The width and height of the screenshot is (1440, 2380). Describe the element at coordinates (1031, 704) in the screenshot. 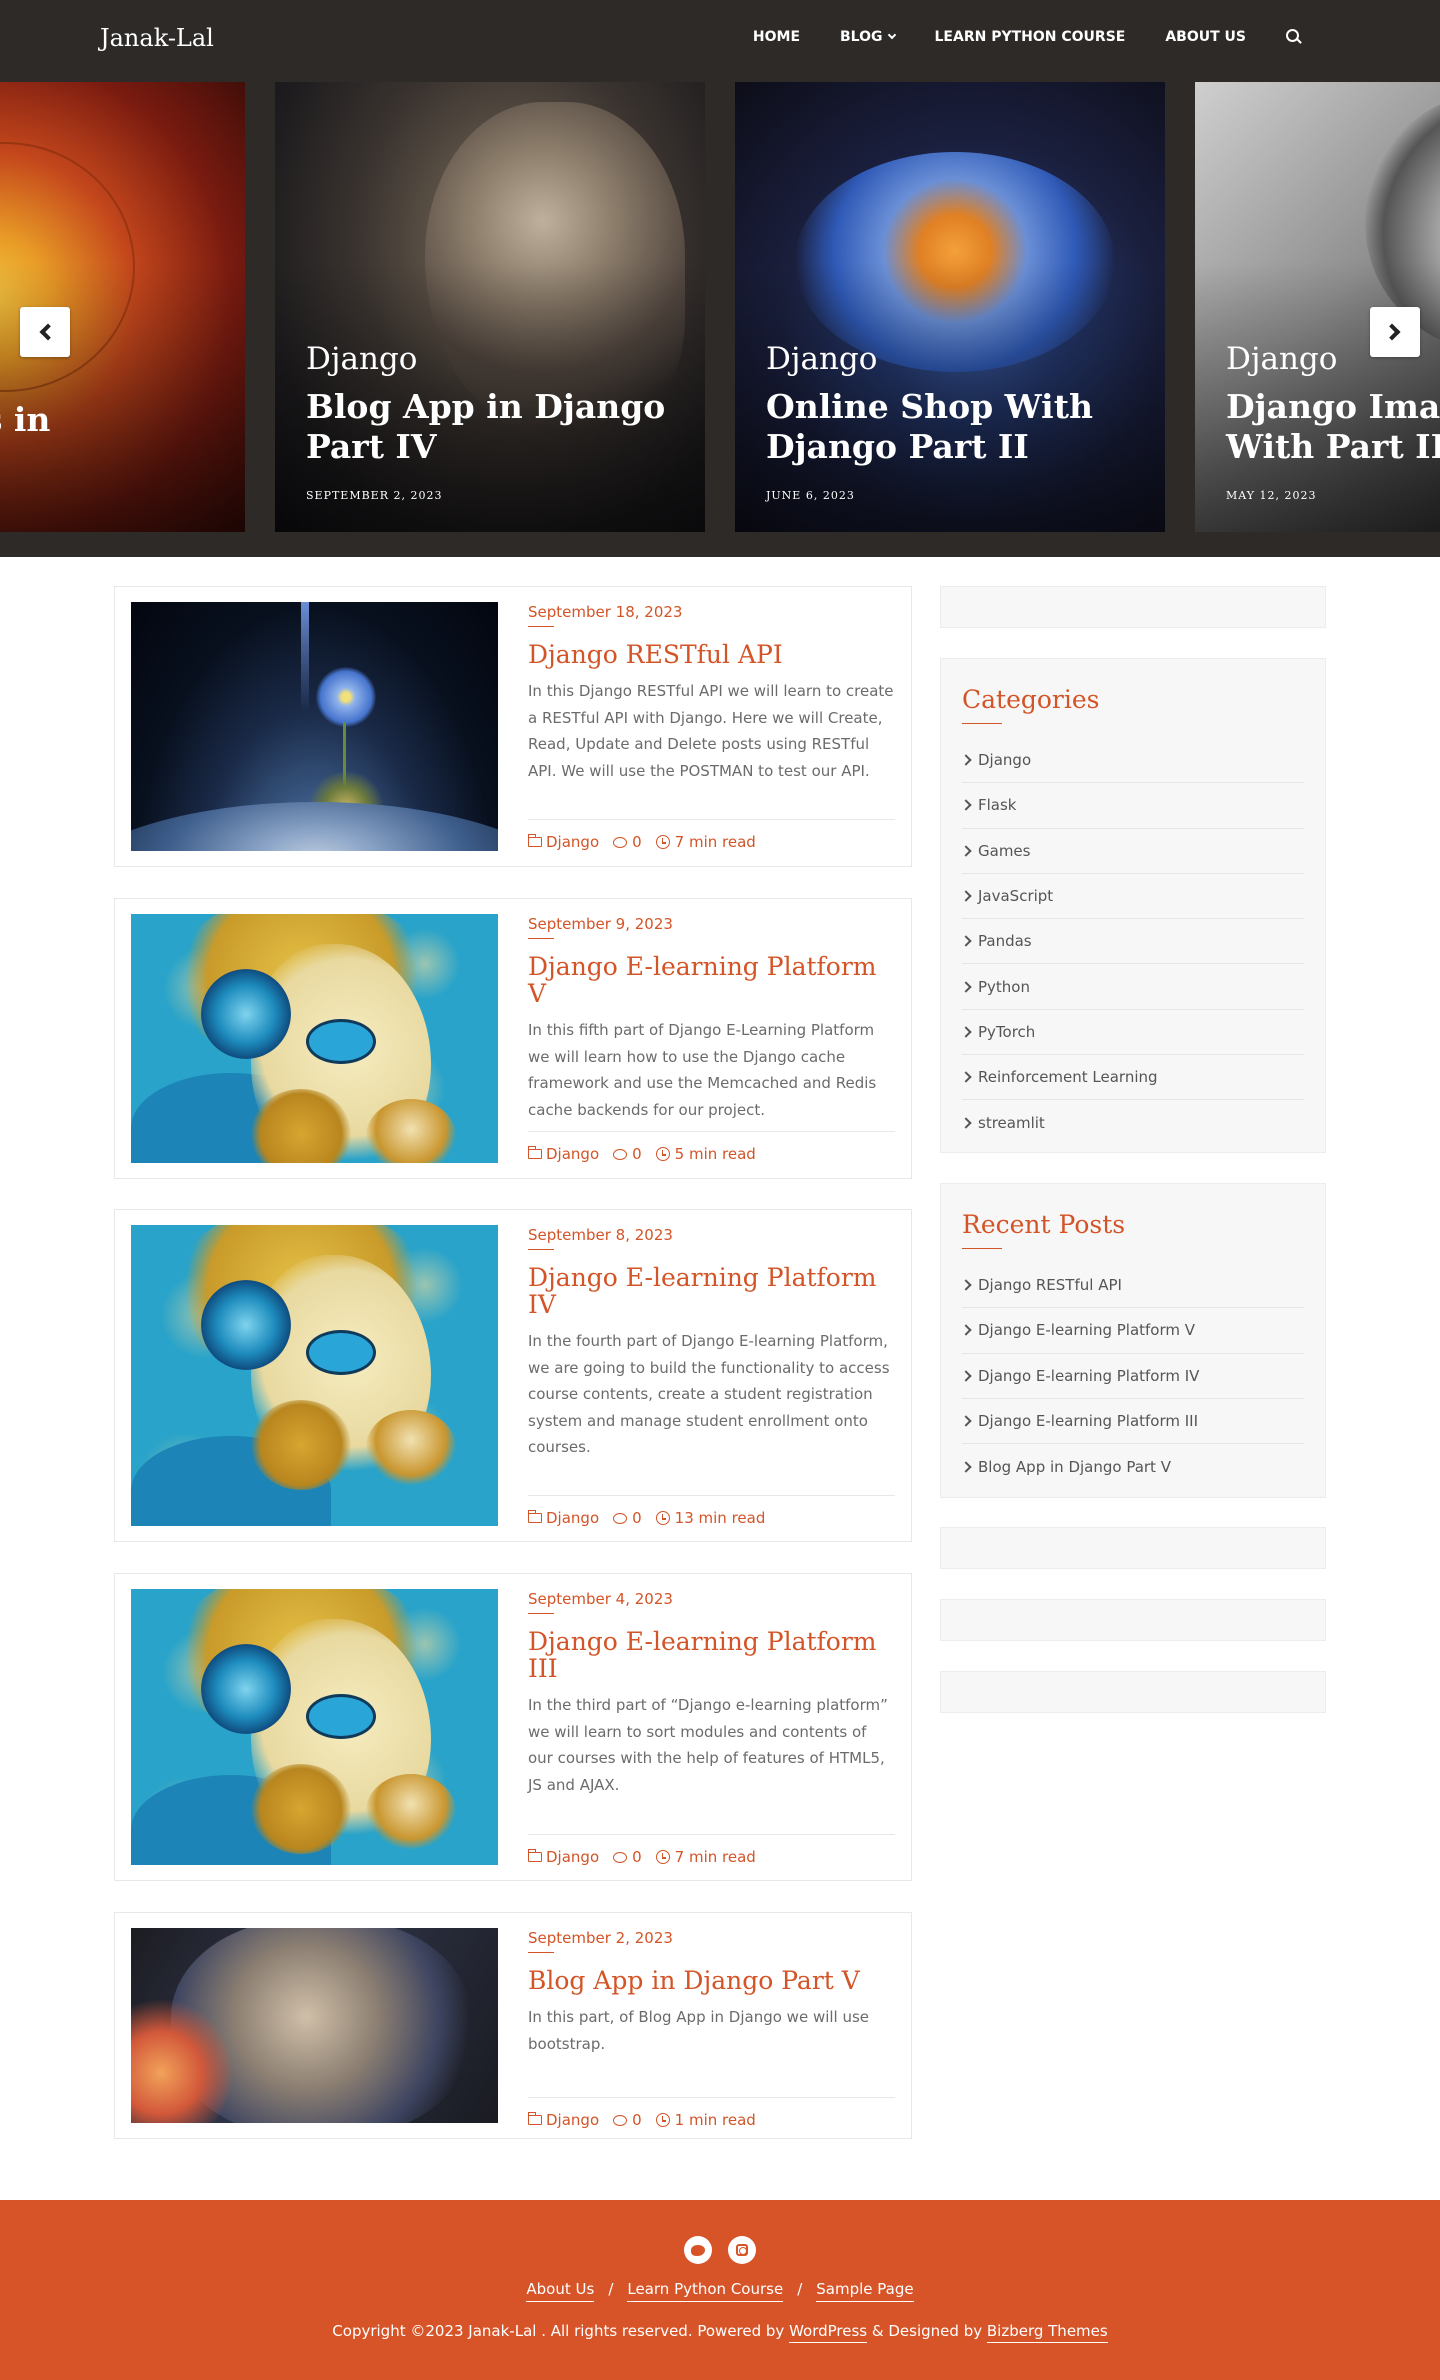

I see `widget-title: Categories` at that location.